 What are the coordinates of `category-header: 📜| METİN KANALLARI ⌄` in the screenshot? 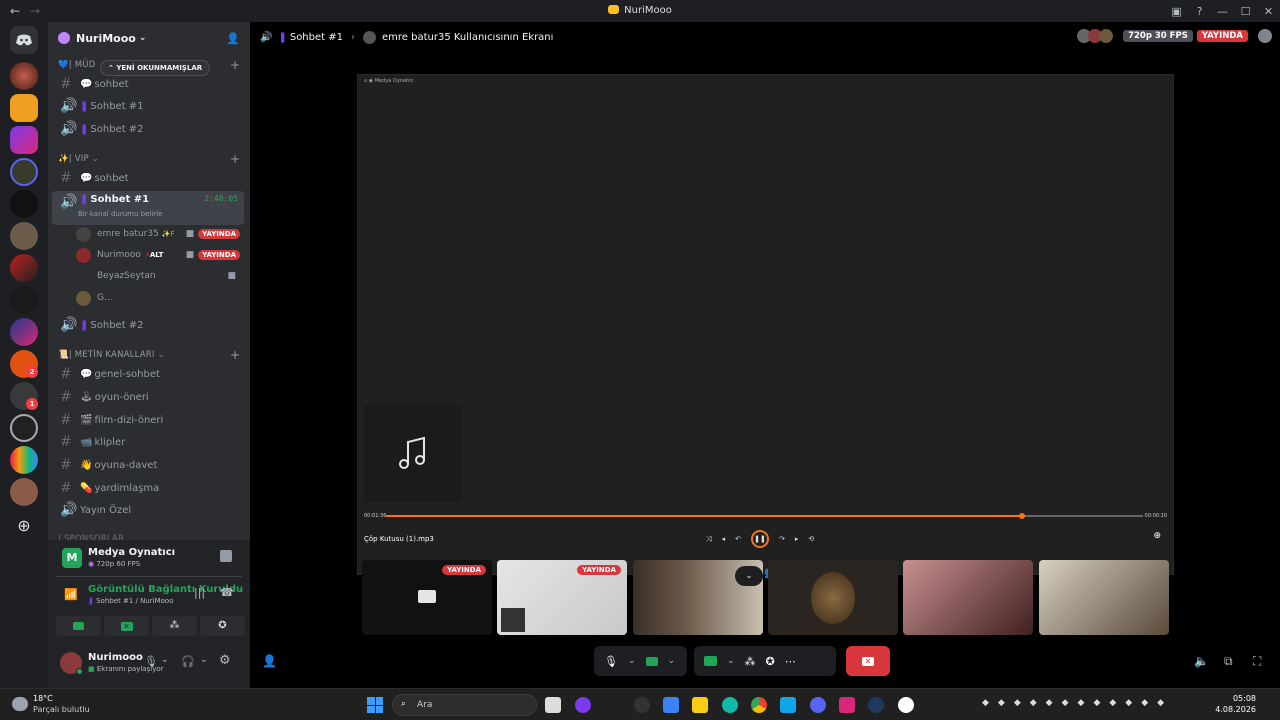 It's located at (111, 355).